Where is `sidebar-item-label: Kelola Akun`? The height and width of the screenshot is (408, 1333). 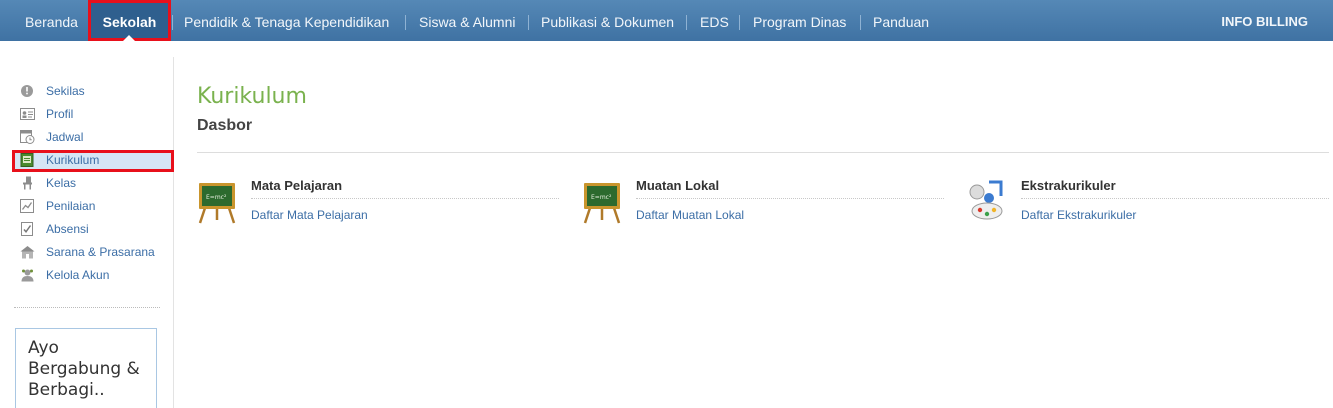
sidebar-item-label: Kelola Akun is located at coordinates (78, 275).